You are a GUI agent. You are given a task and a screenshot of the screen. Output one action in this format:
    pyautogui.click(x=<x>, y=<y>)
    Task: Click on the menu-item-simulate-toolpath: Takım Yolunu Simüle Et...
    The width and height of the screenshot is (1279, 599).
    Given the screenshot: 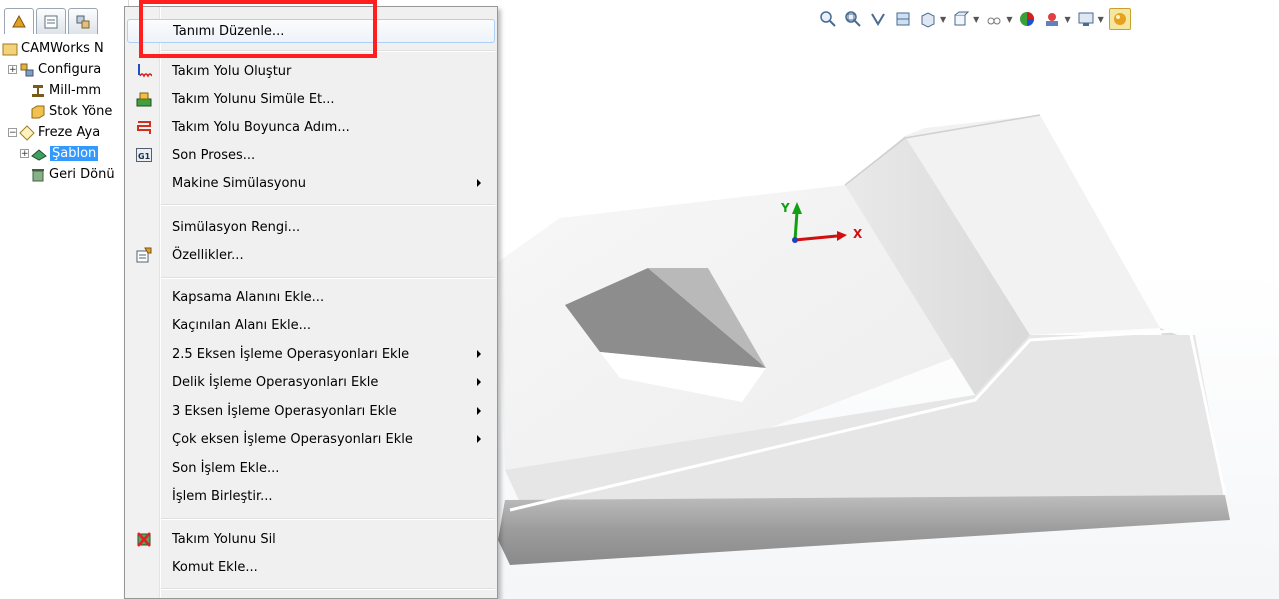 What is the action you would take?
    pyautogui.click(x=311, y=99)
    